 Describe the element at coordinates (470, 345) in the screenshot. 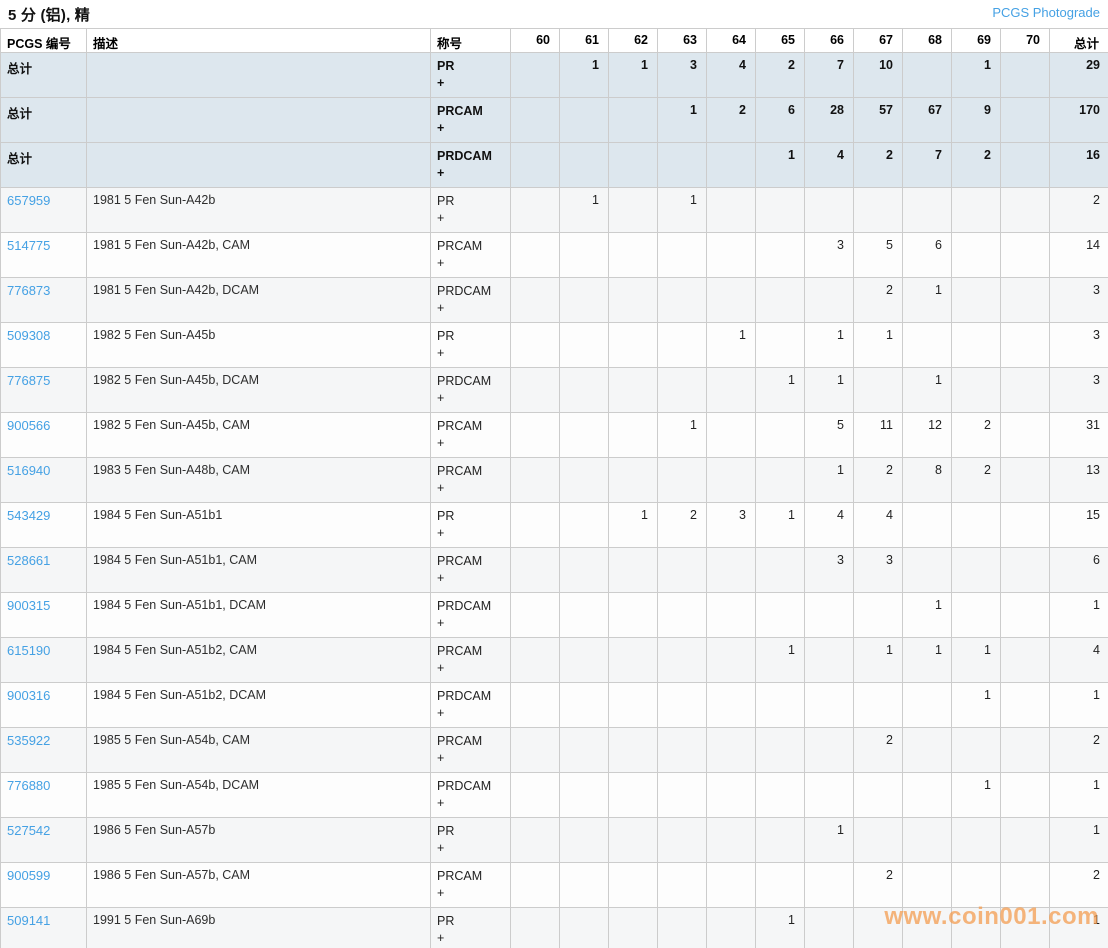

I see `designation-cell: PR +` at that location.